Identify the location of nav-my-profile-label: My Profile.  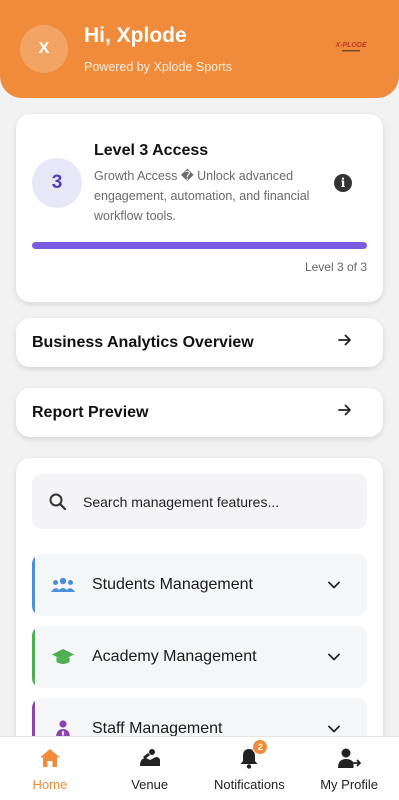
(349, 784).